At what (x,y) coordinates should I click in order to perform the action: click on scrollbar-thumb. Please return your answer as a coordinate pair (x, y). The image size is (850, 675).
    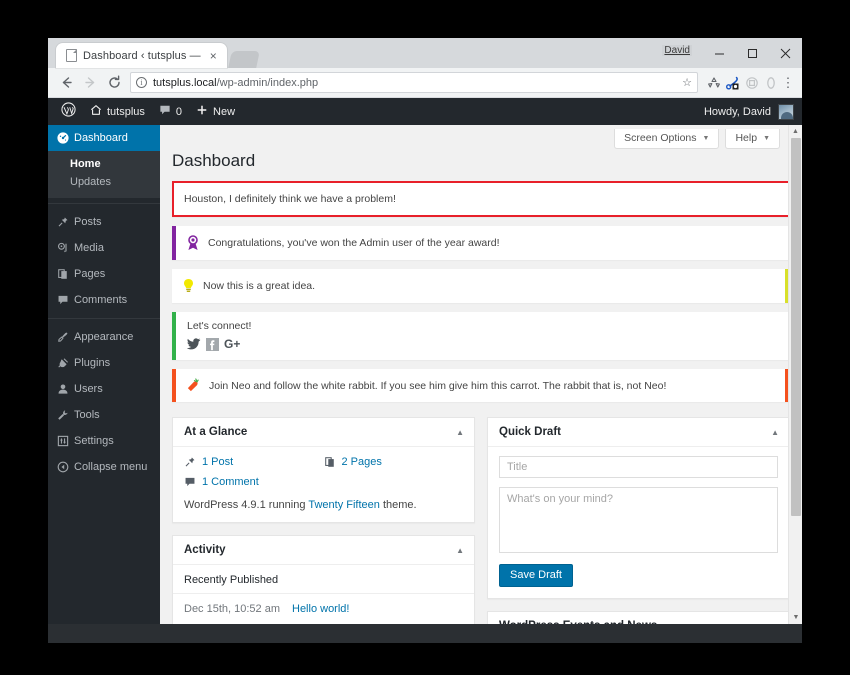
    Looking at the image, I should click on (796, 327).